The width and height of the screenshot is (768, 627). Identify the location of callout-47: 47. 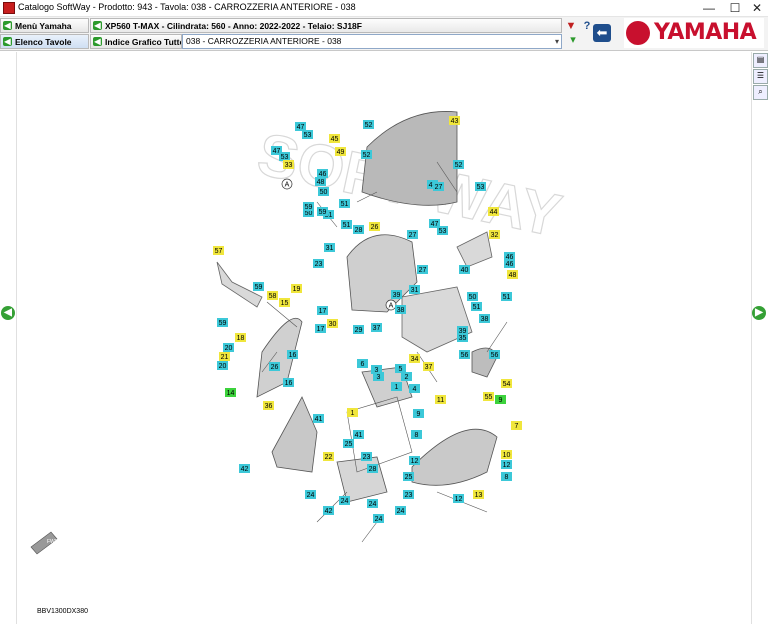
(300, 126).